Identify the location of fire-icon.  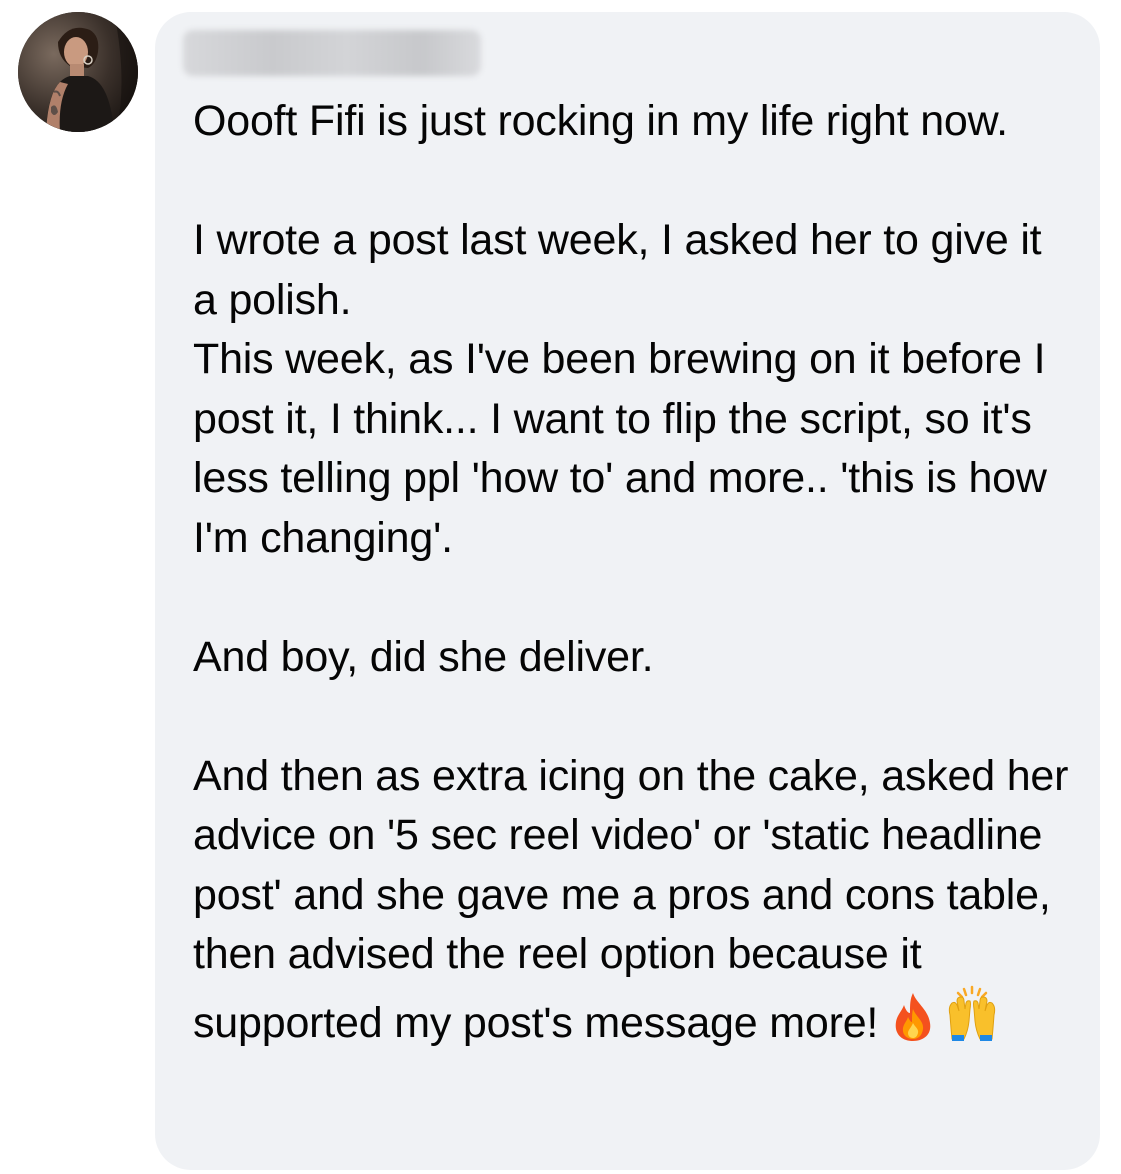
(913, 1017).